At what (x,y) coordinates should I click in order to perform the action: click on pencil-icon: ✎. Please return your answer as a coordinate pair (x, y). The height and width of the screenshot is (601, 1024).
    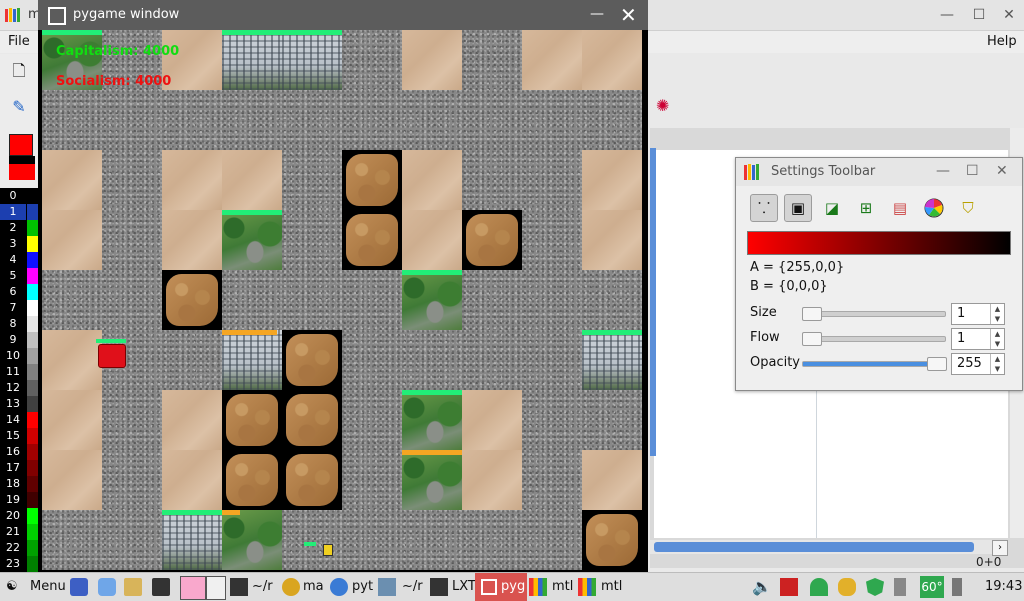
    Looking at the image, I should click on (19, 107).